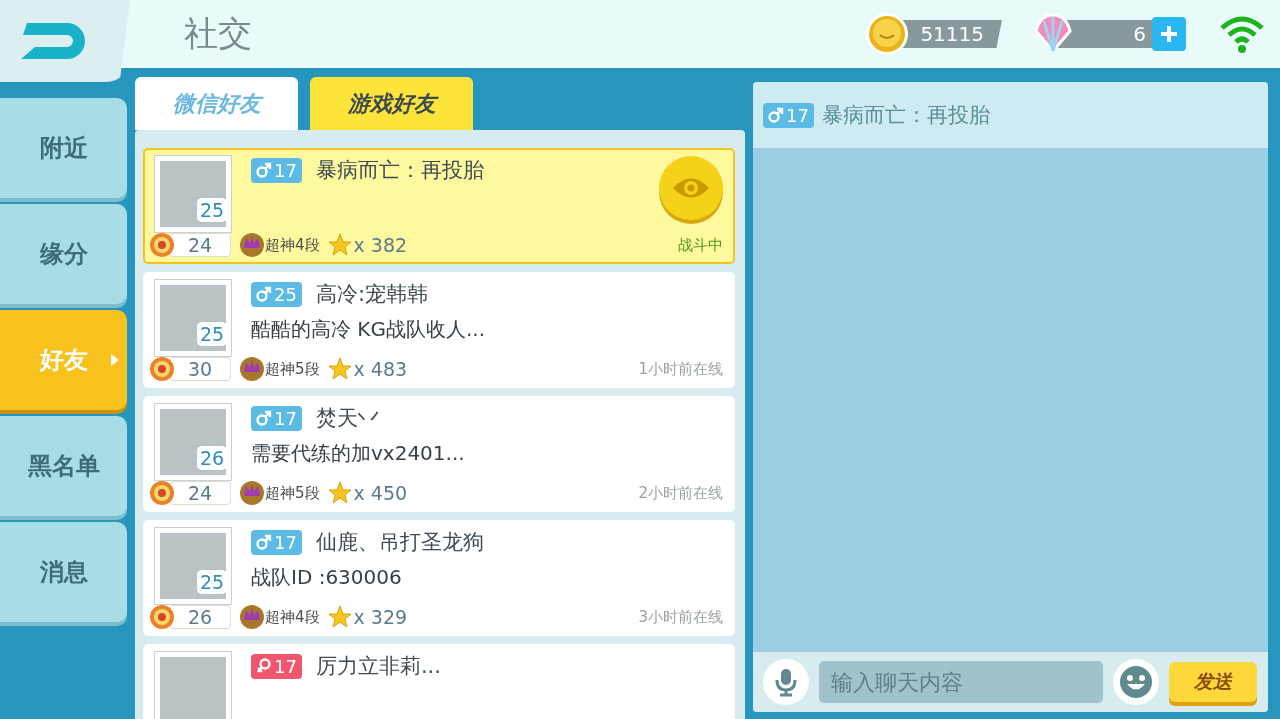  What do you see at coordinates (327, 577) in the screenshot?
I see `friend-signature: 战队ID :630006` at bounding box center [327, 577].